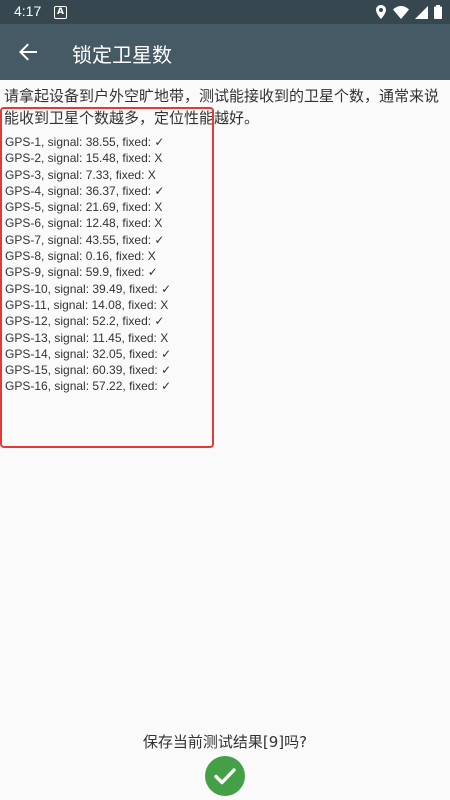 Image resolution: width=450 pixels, height=800 pixels. I want to click on page-title: 锁定卫星数, so click(122, 55).